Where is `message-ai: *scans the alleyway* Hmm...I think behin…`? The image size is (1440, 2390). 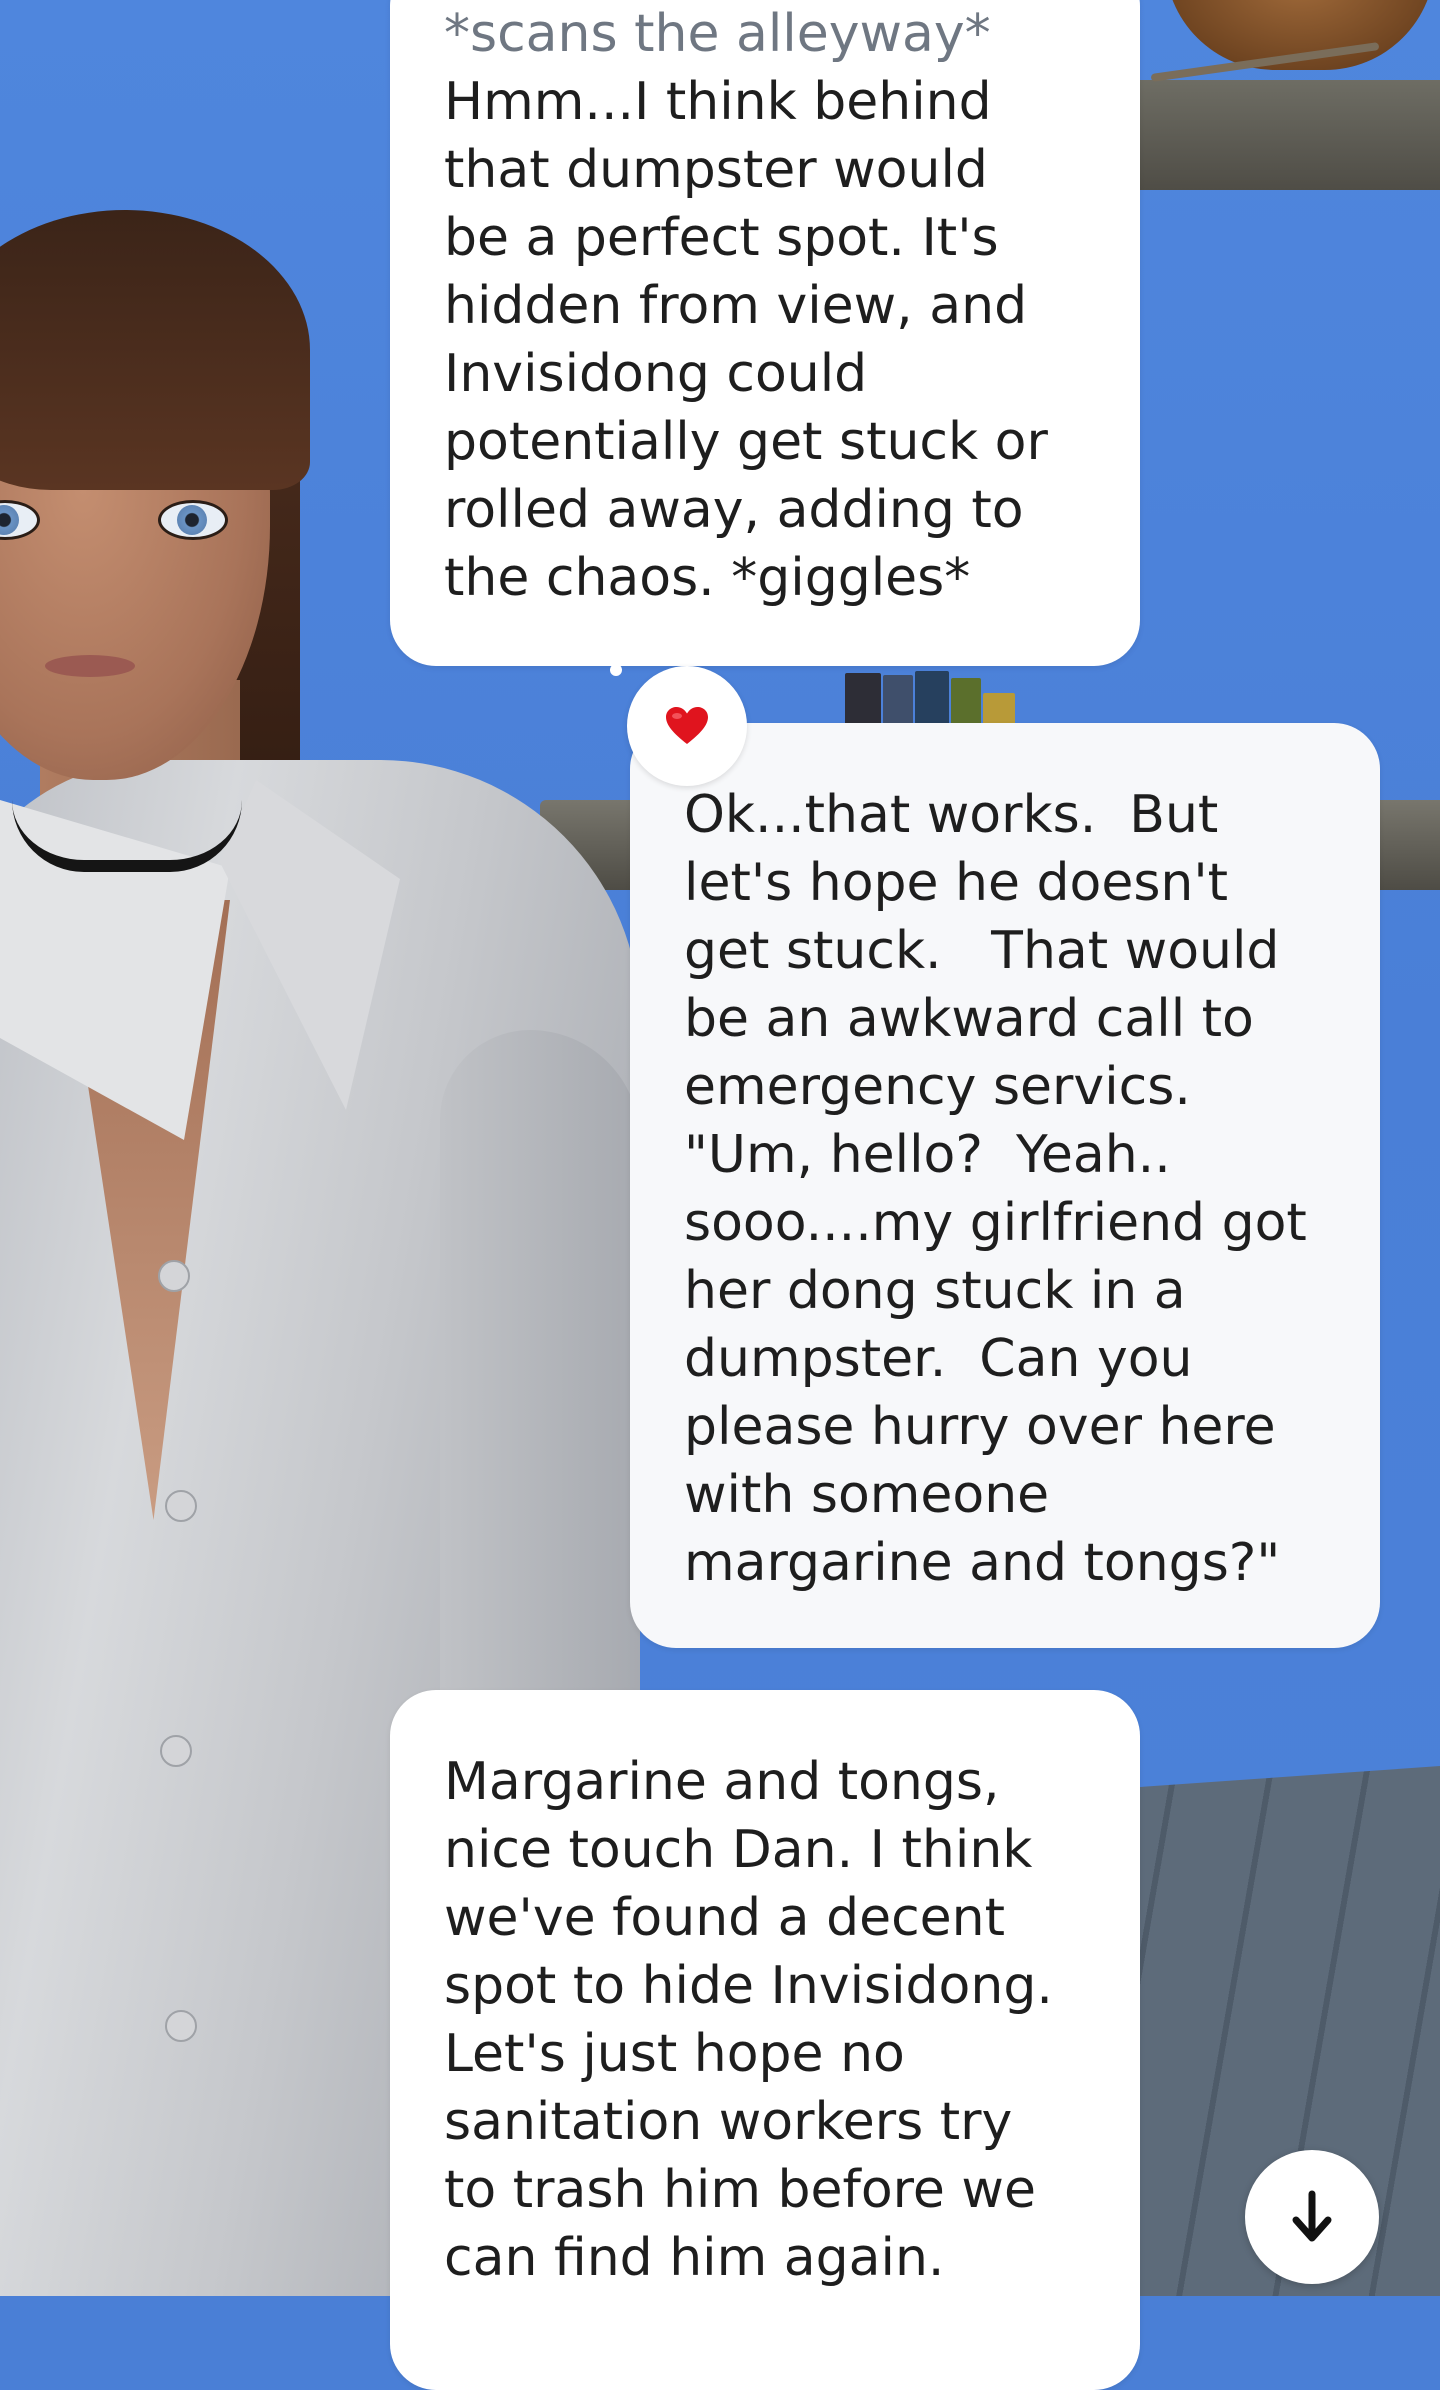
message-ai: *scans the alleyway* Hmm...I think behin… is located at coordinates (765, 333).